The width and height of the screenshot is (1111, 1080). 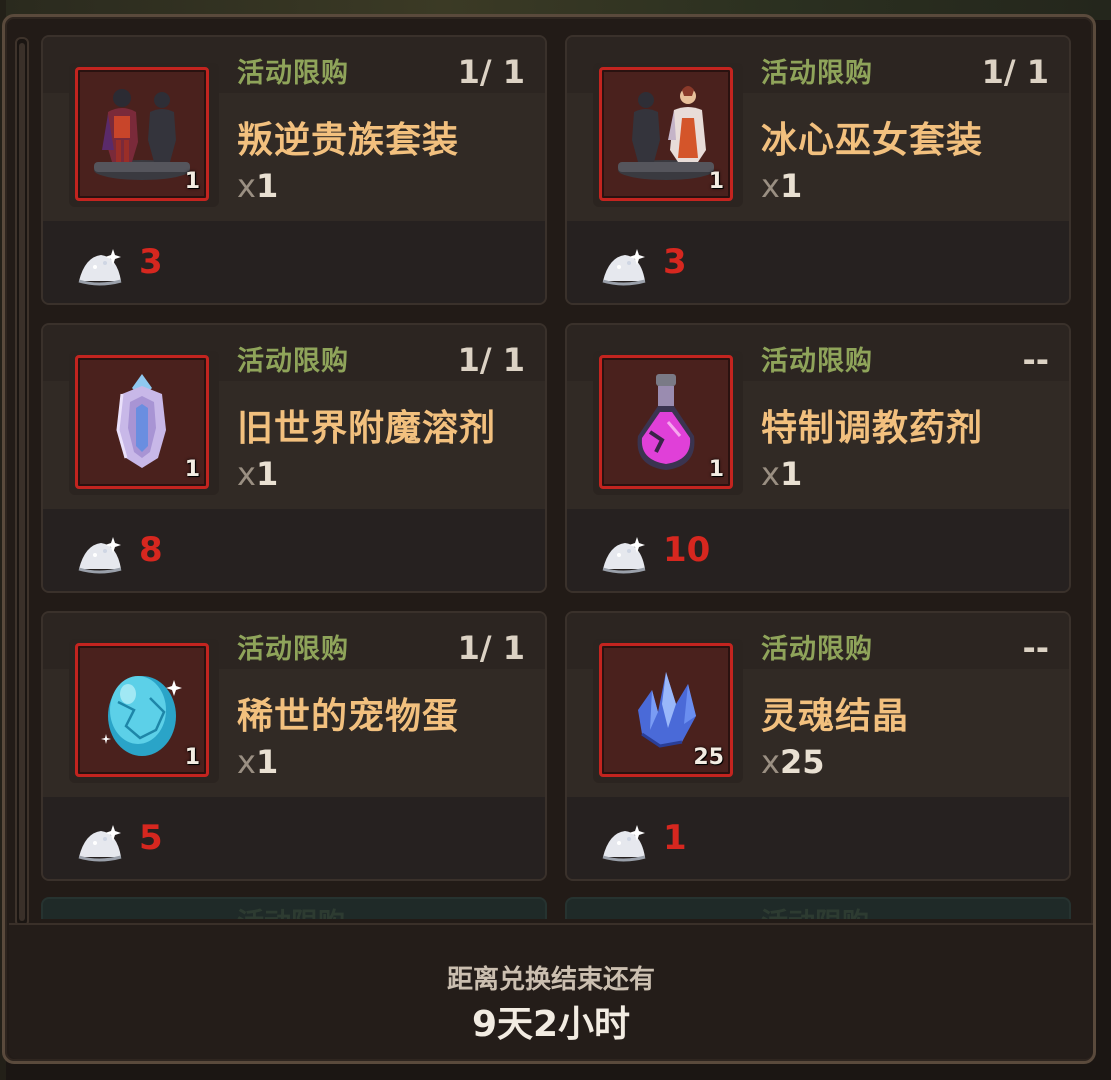 I want to click on exchange-countdown: 距离兑换结束还有 9天2小时, so click(x=551, y=991).